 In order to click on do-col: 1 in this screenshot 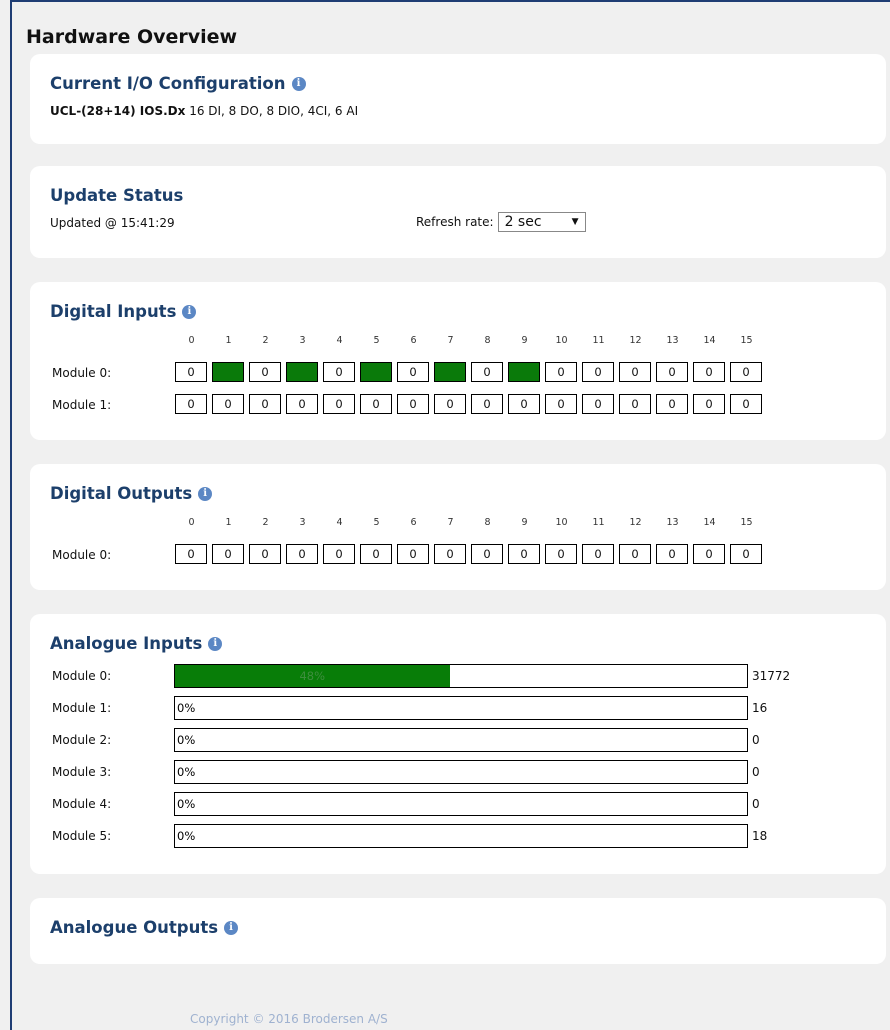, I will do `click(228, 522)`.